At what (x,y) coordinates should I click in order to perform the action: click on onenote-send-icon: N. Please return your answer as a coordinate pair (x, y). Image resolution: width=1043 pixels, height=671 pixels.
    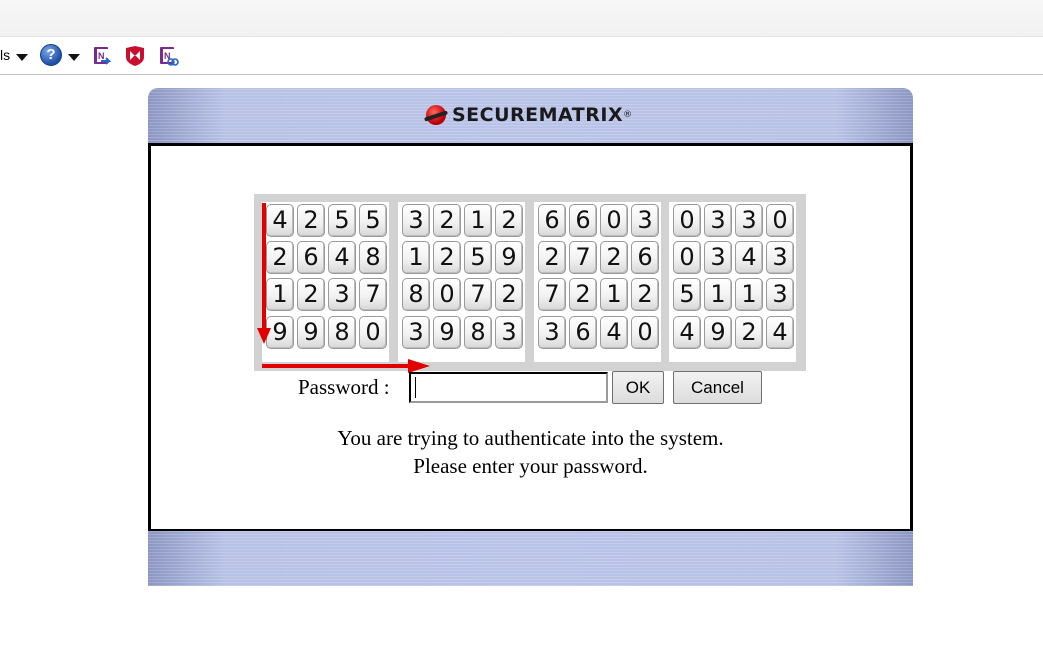
    Looking at the image, I should click on (102, 56).